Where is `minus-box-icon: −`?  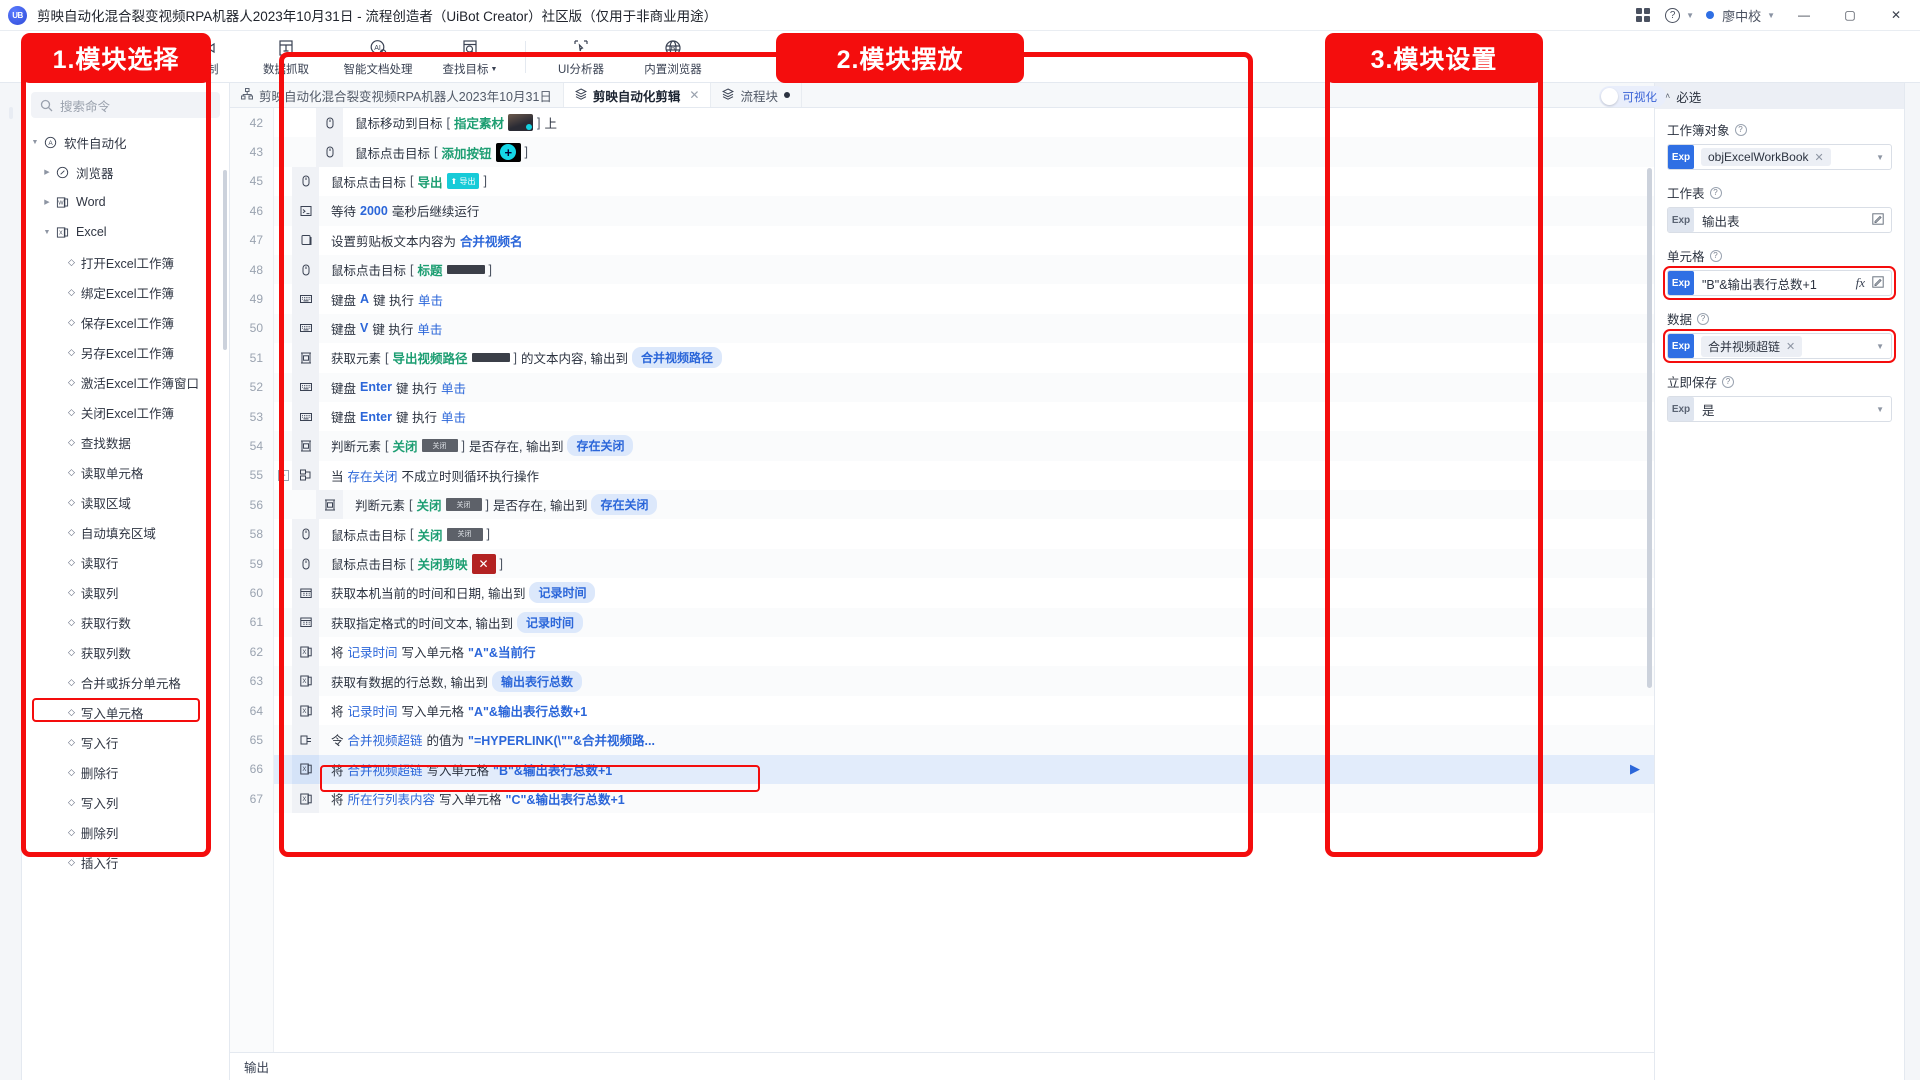
minus-box-icon: − is located at coordinates (283, 475).